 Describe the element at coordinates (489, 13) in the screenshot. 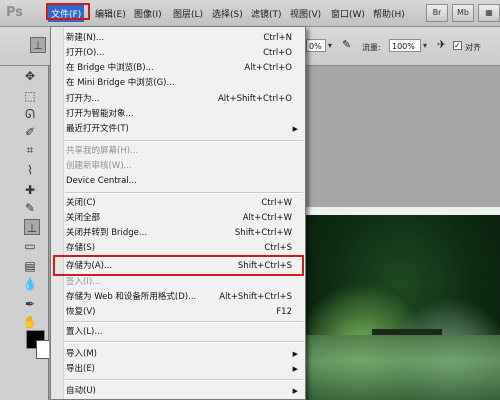

I see `view-extras-button: ▦` at that location.